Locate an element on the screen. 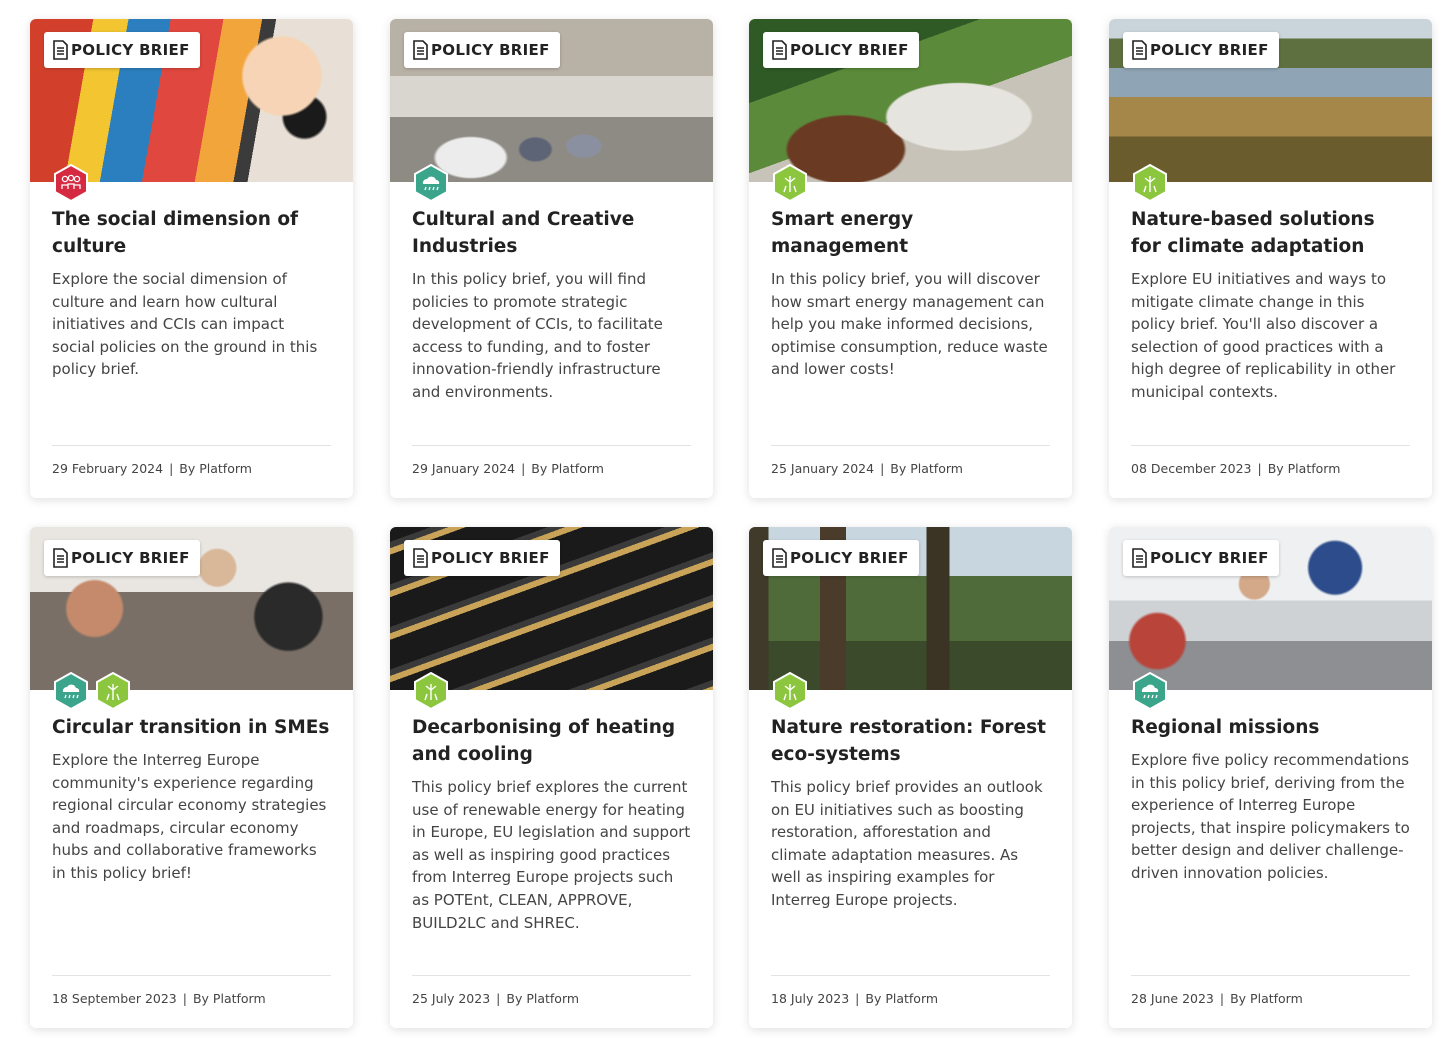  card-date: 08 December 2023 is located at coordinates (1191, 468).